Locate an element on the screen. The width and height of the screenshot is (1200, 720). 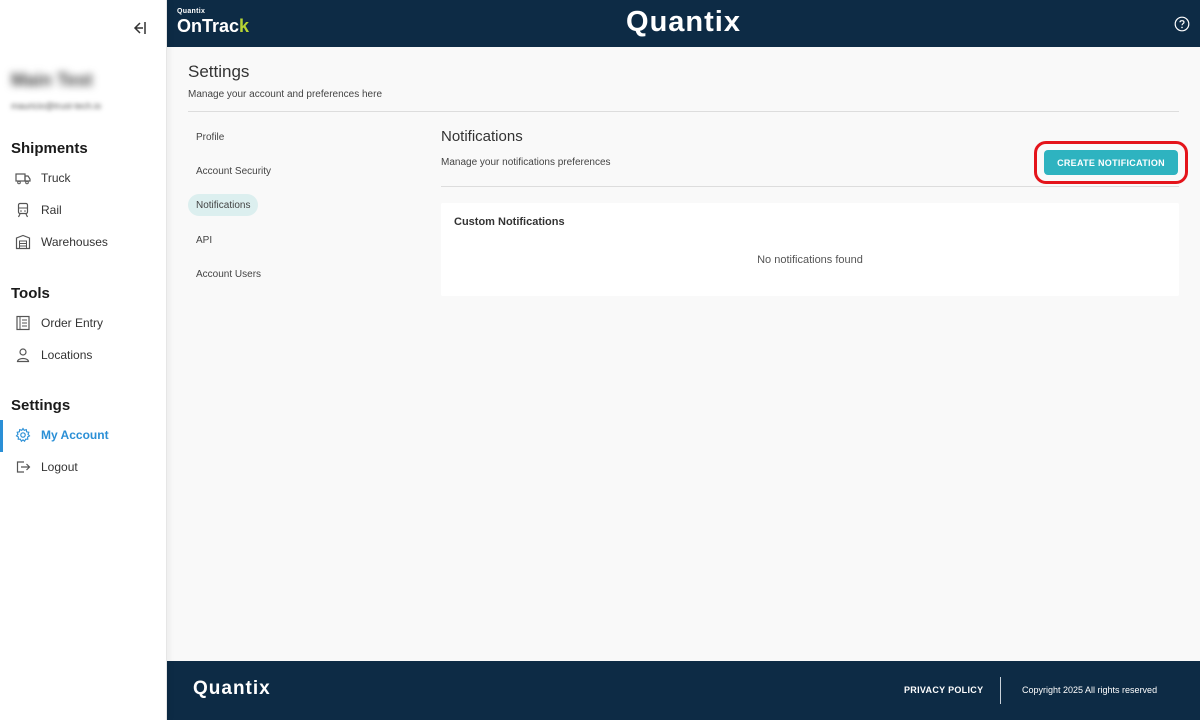
logo-top-text: Quantix is located at coordinates (191, 11).